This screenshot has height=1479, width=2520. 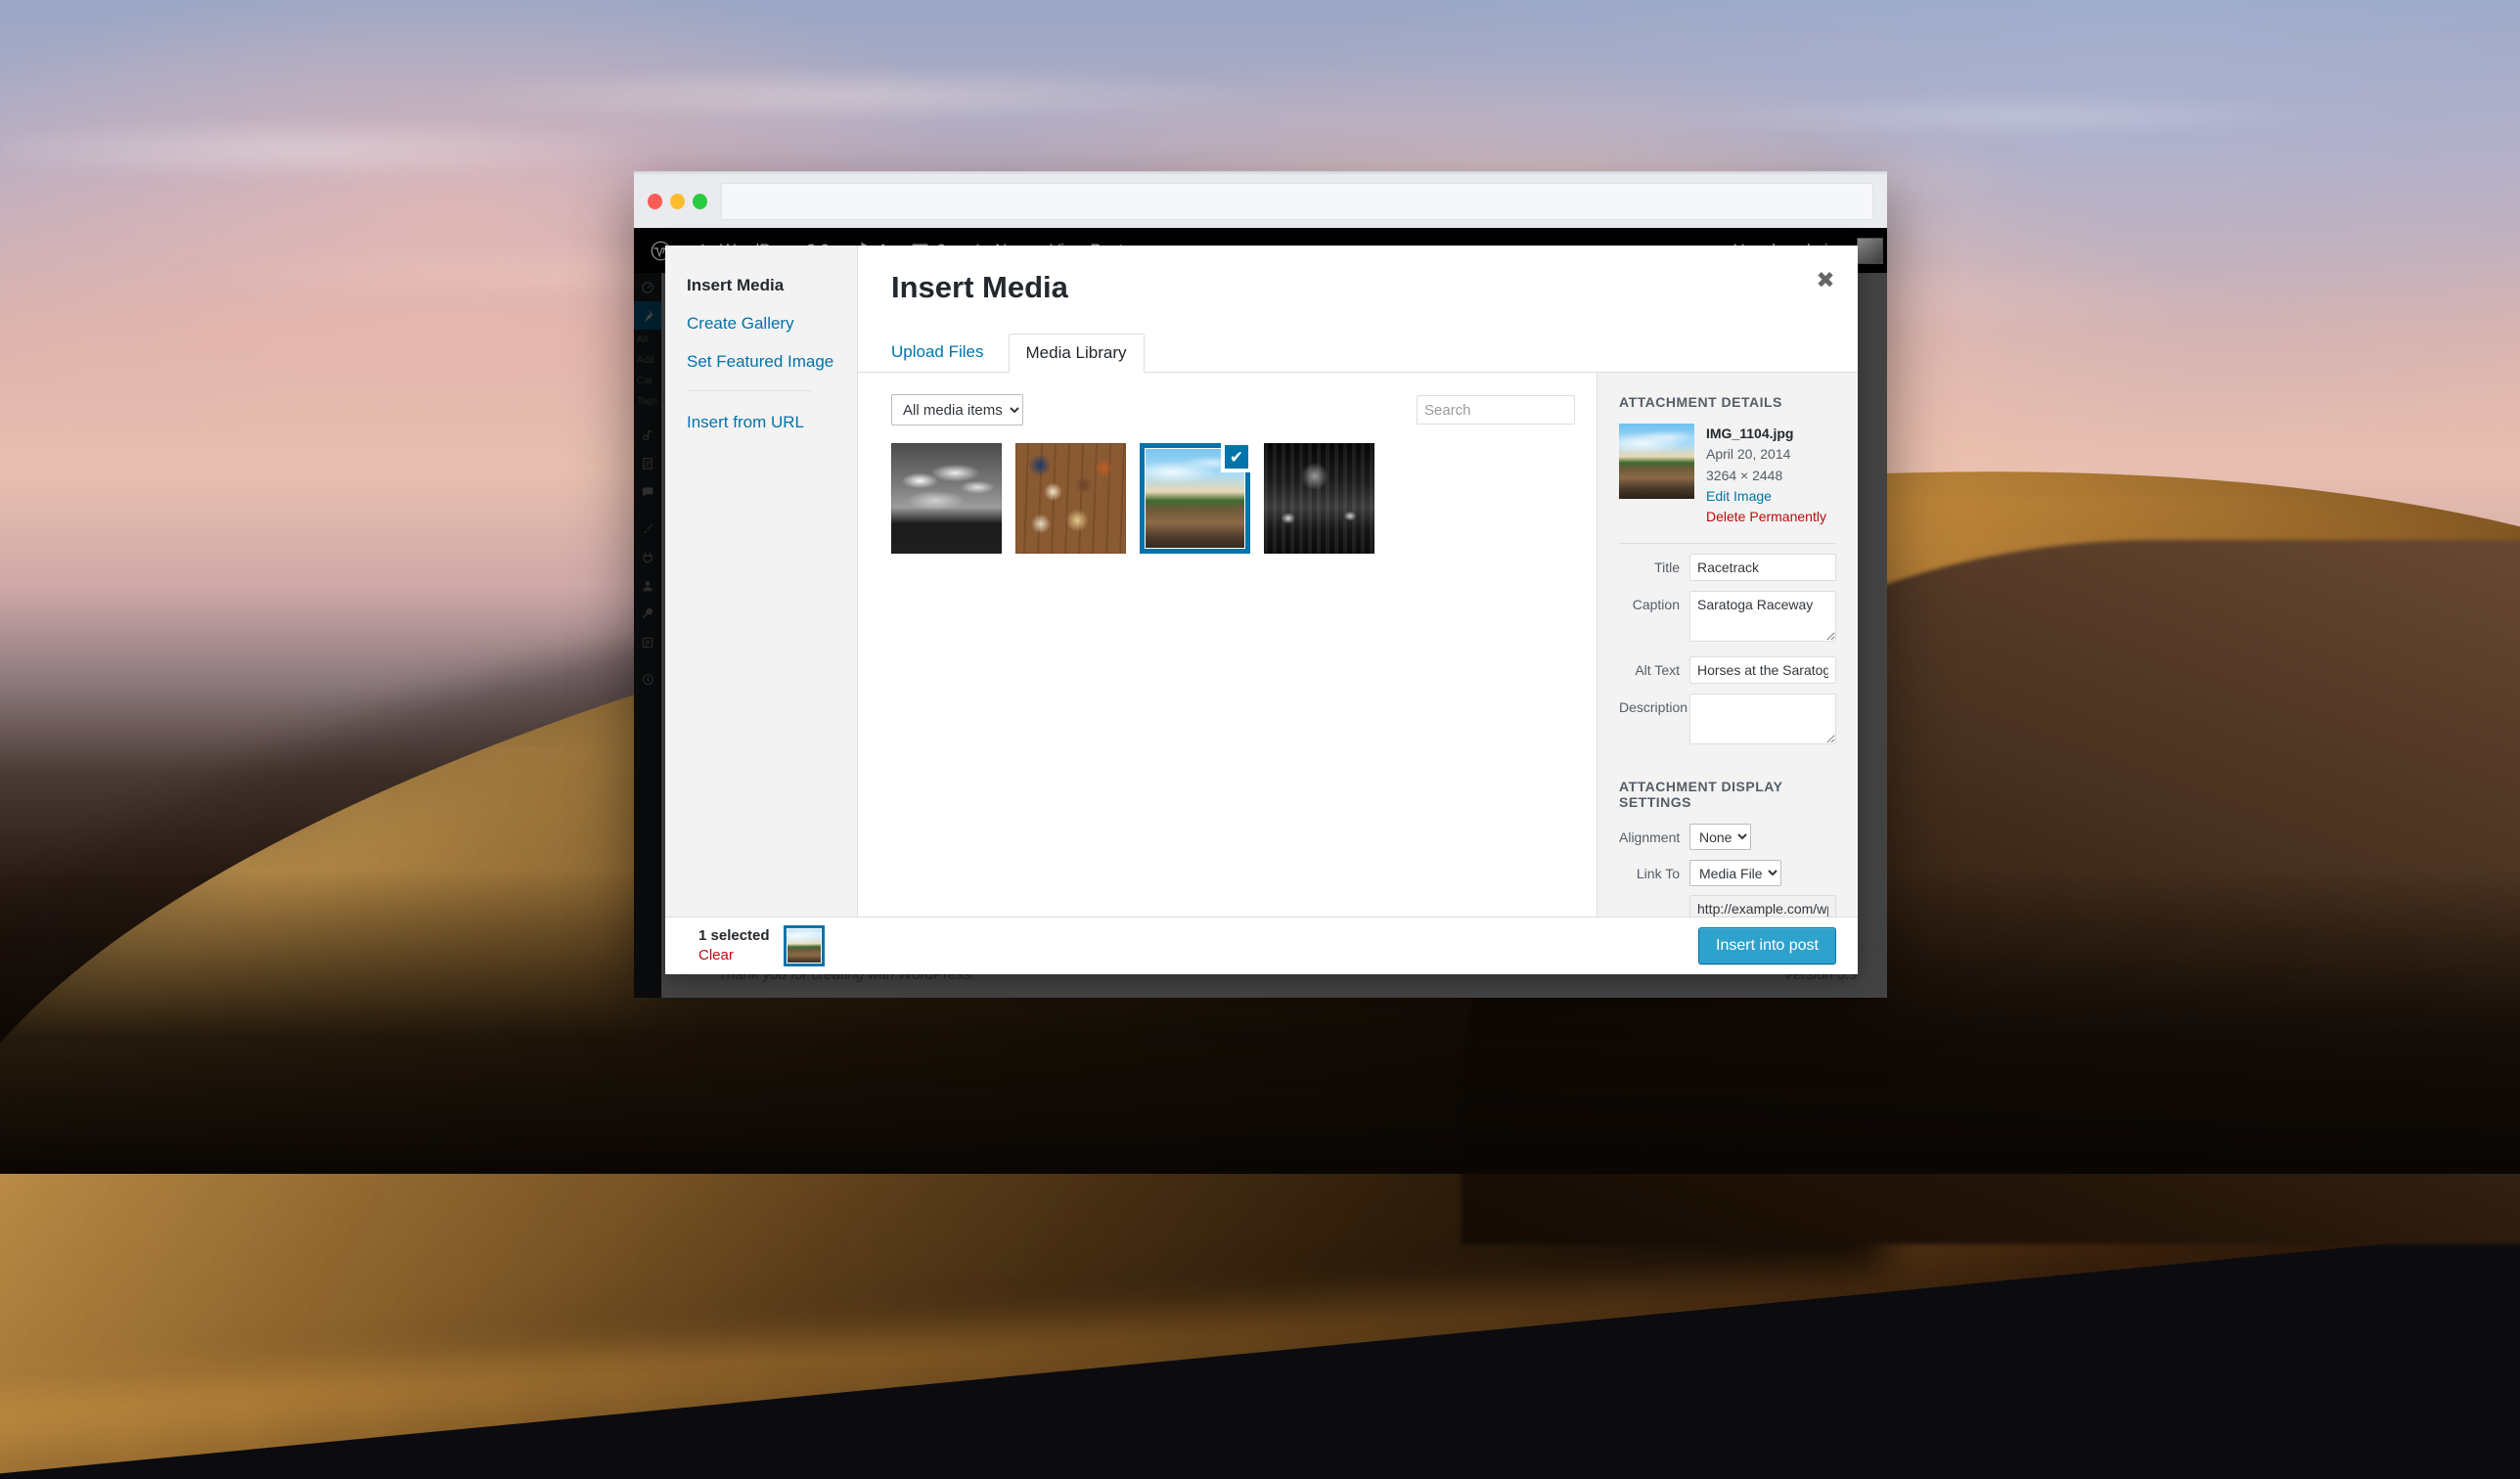 I want to click on field-description: Description, so click(x=1727, y=722).